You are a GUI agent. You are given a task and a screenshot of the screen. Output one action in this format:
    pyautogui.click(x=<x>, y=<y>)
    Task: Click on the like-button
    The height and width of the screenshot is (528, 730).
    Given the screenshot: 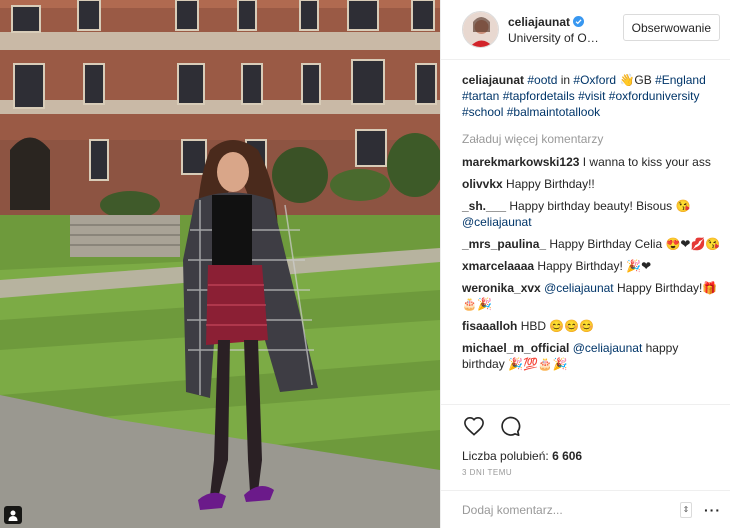 What is the action you would take?
    pyautogui.click(x=474, y=426)
    